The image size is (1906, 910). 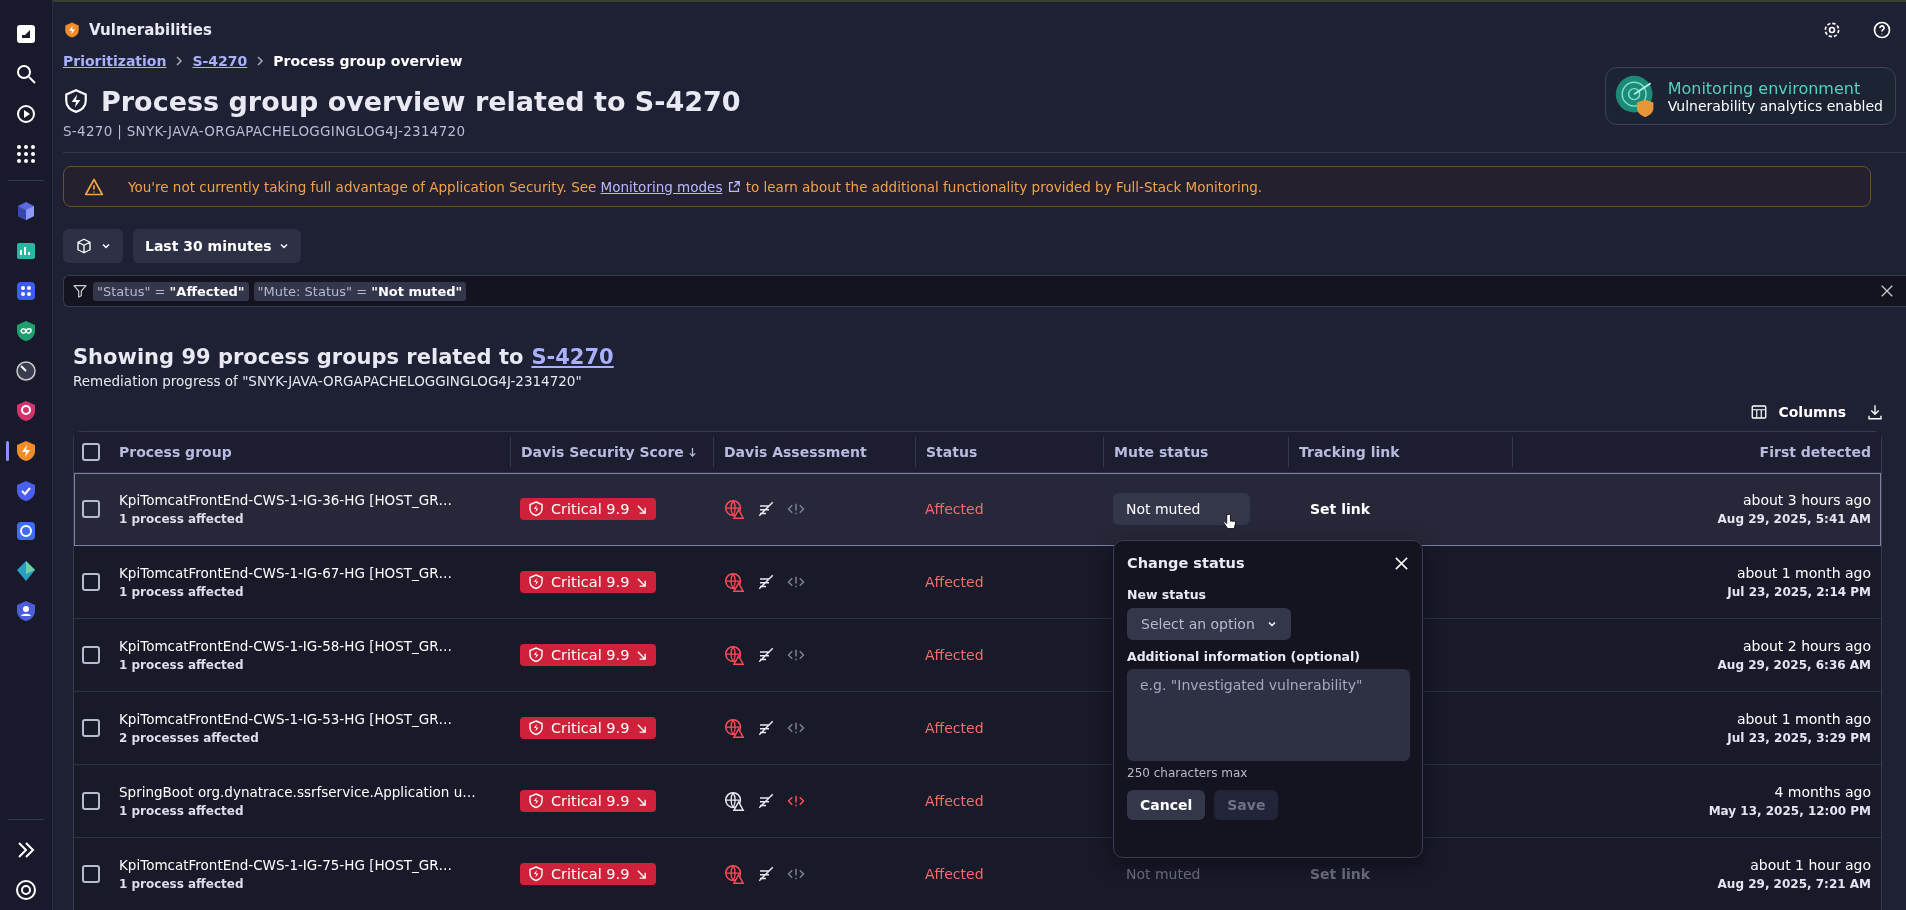 I want to click on vulnerability-link: S-4270, so click(x=572, y=357).